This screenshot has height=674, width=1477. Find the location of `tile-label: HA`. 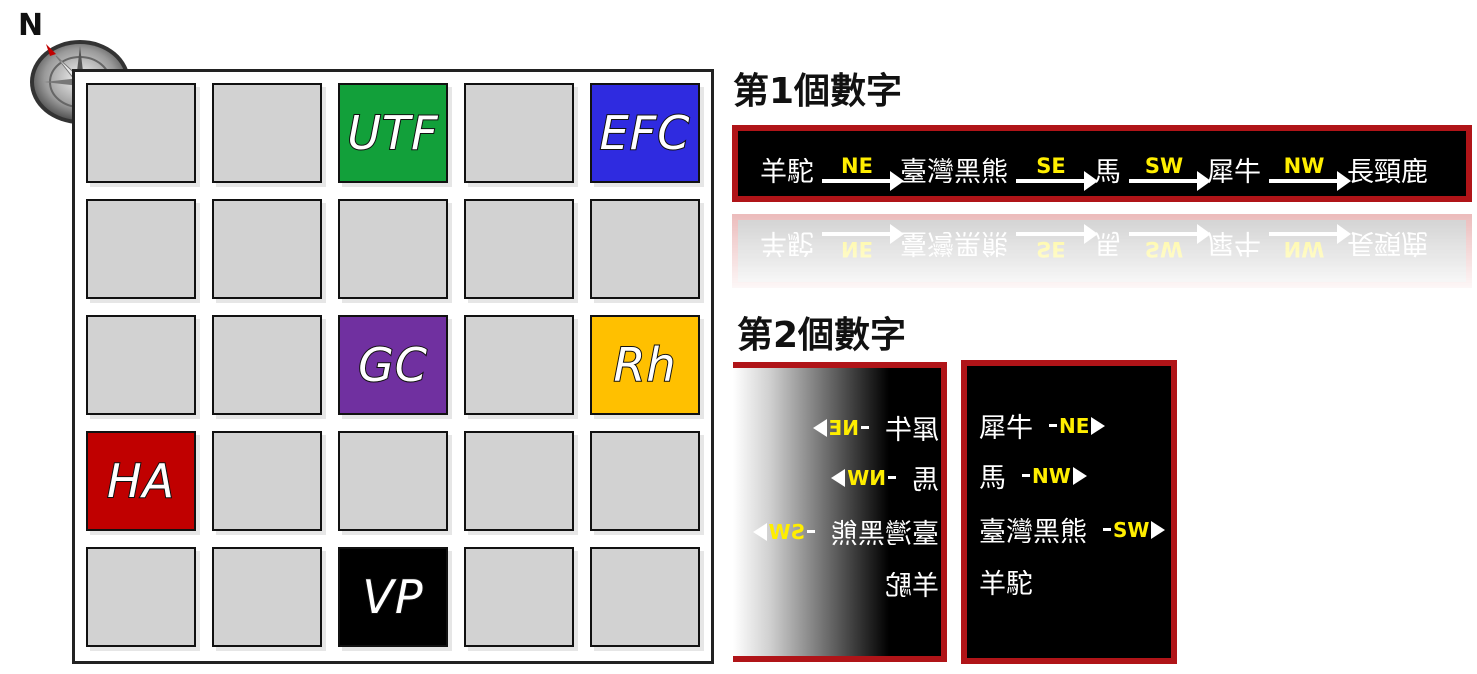

tile-label: HA is located at coordinates (141, 481).